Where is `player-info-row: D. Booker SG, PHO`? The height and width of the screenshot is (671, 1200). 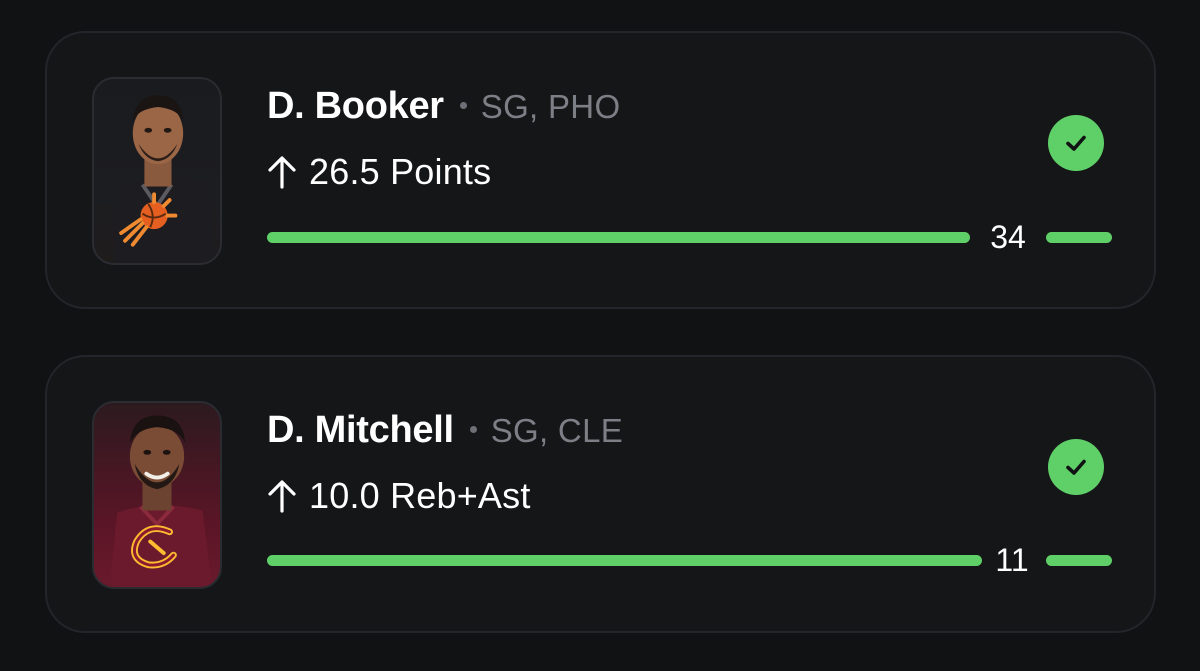 player-info-row: D. Booker SG, PHO is located at coordinates (443, 106).